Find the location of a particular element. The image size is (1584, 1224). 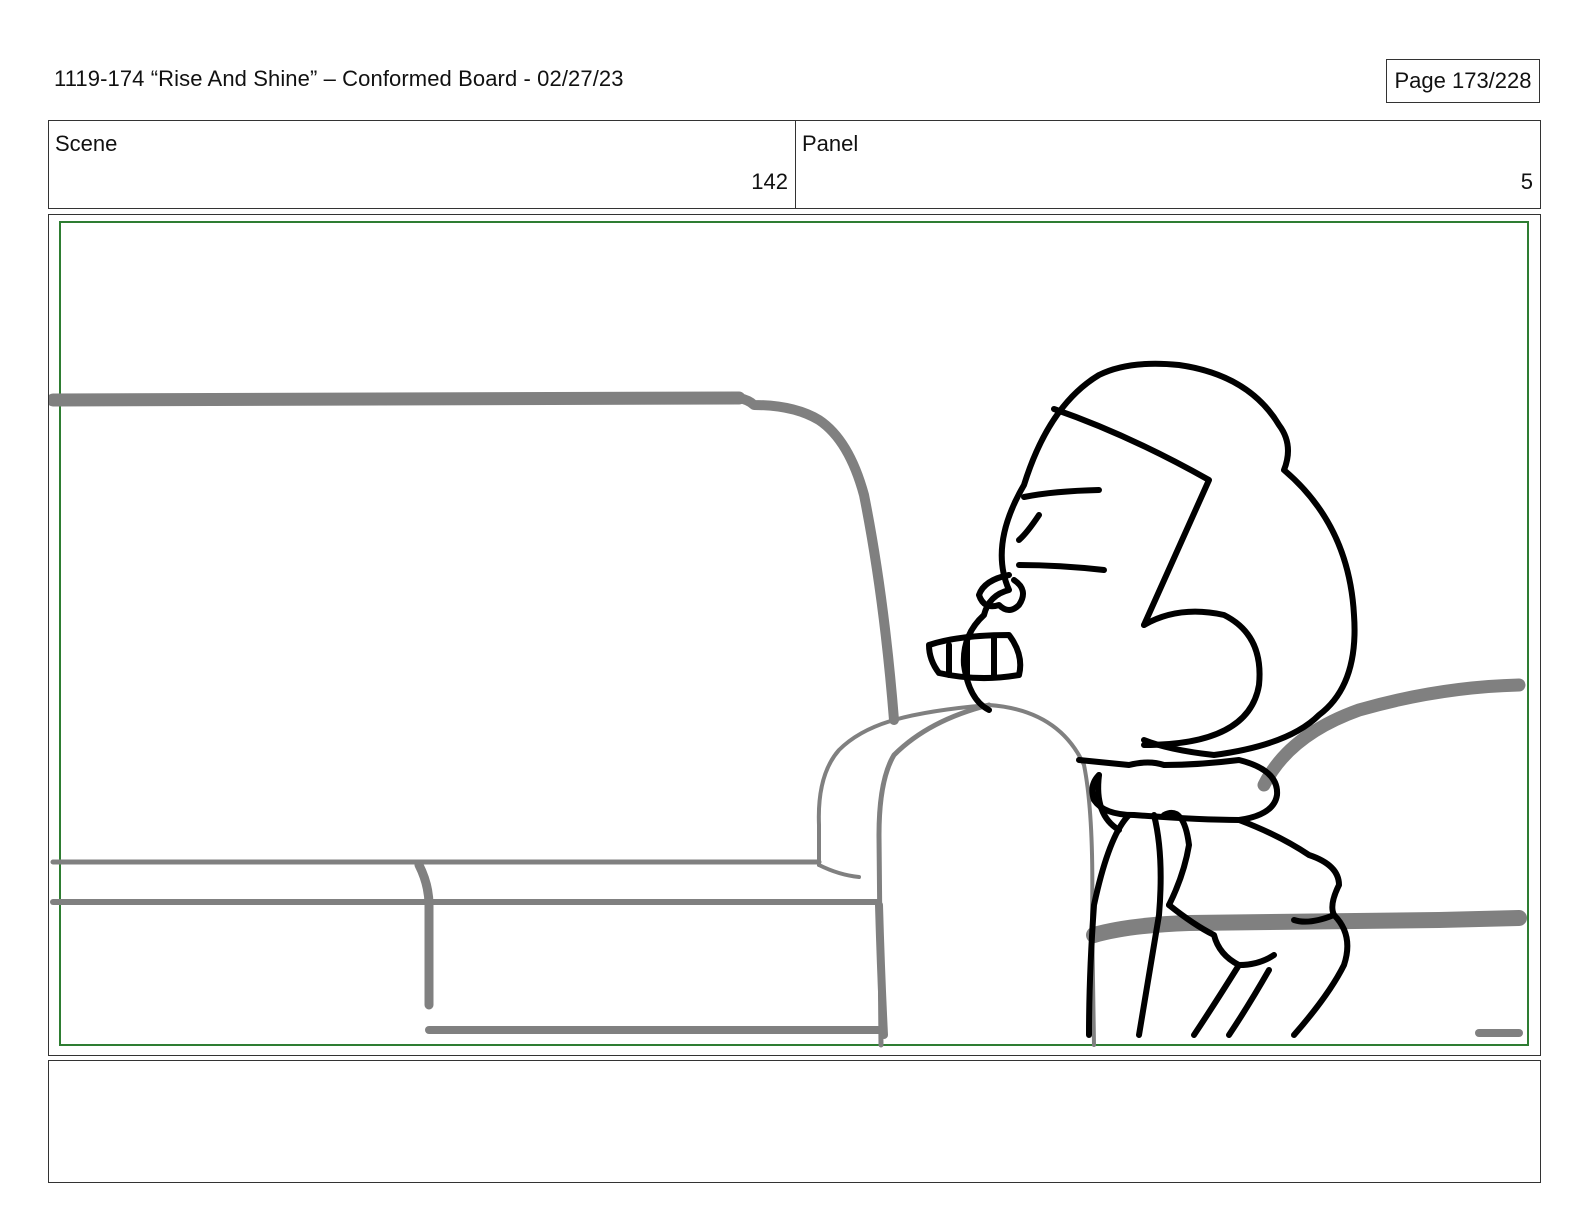

panel-cell: Panel 5 is located at coordinates (1168, 164).